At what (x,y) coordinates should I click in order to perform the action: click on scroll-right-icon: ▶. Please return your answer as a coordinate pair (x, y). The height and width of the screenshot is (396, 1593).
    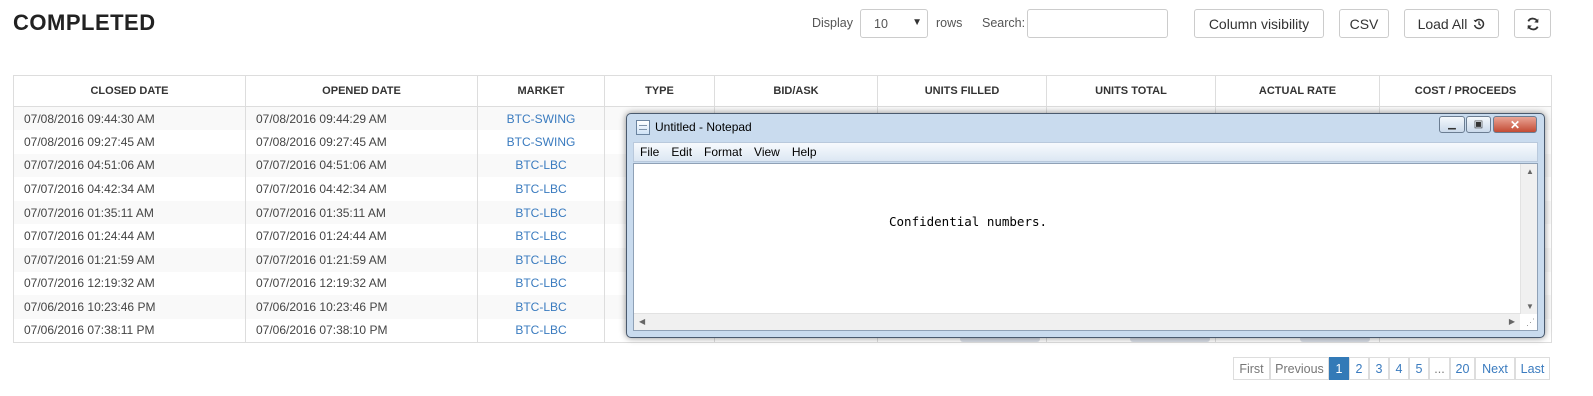
    Looking at the image, I should click on (1512, 321).